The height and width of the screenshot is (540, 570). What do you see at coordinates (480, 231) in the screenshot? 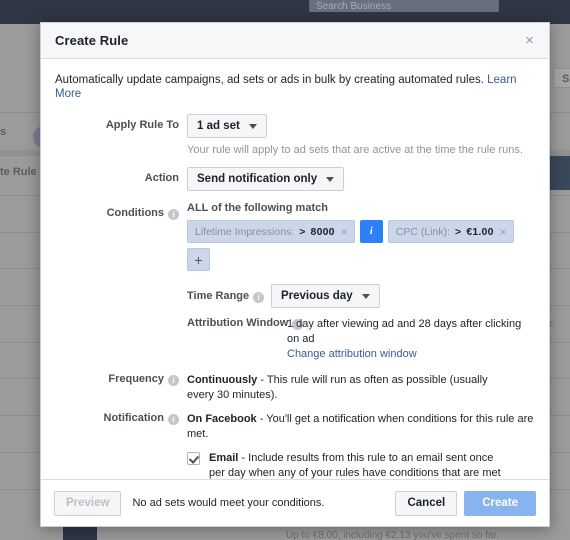
I see `condition-value: €1.00` at bounding box center [480, 231].